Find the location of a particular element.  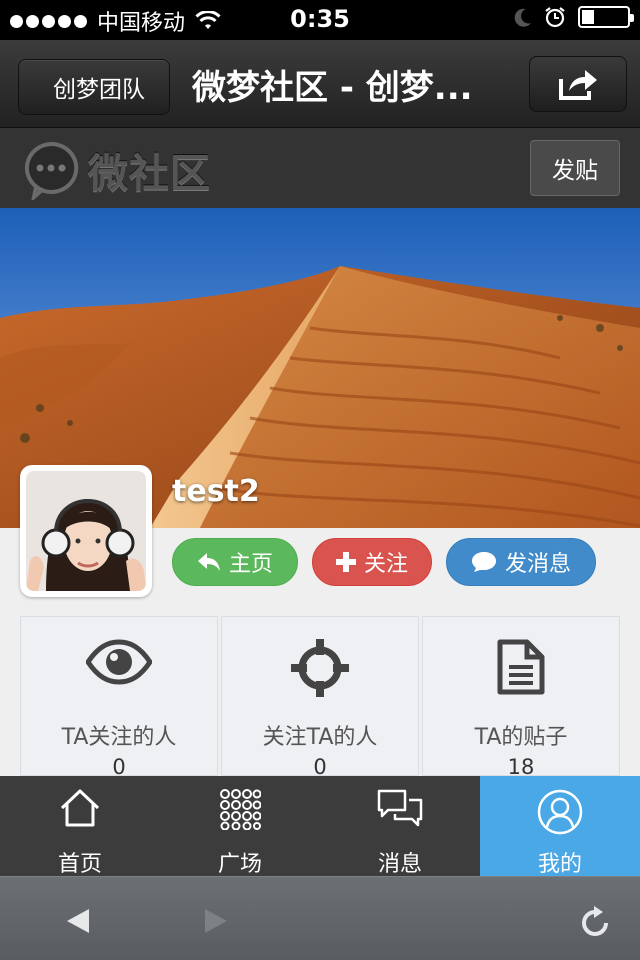

chat-logo-icon is located at coordinates (51, 170).